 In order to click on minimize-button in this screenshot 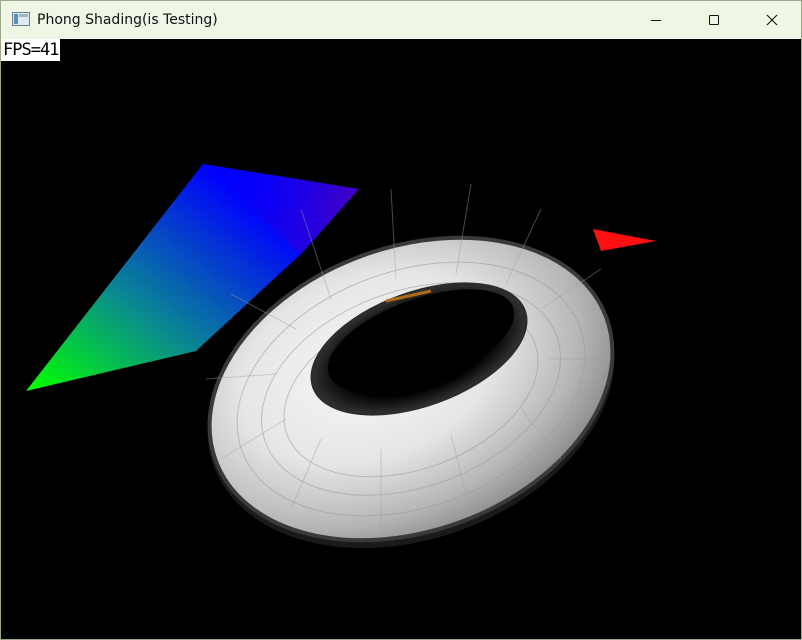, I will do `click(656, 20)`.